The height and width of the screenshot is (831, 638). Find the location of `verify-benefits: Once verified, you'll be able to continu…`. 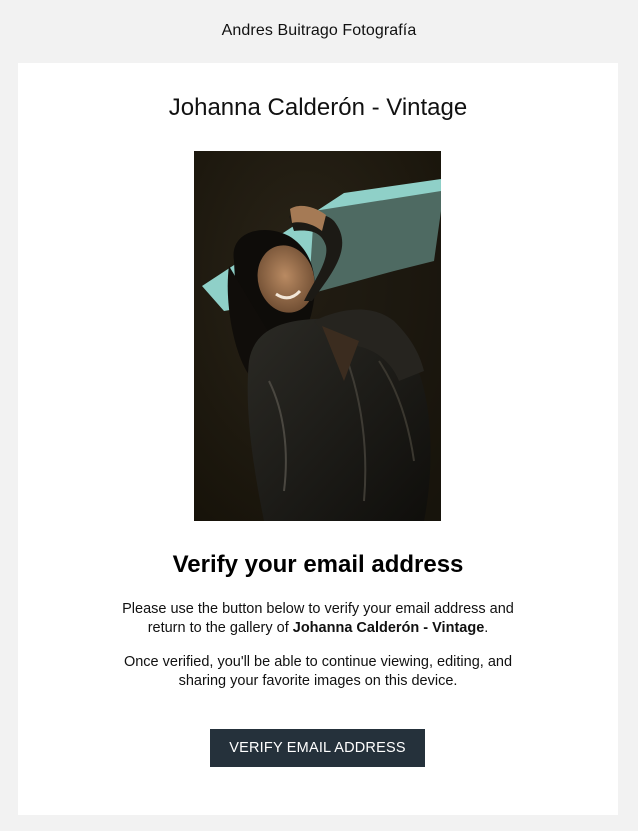

verify-benefits: Once verified, you'll be able to continu… is located at coordinates (318, 671).